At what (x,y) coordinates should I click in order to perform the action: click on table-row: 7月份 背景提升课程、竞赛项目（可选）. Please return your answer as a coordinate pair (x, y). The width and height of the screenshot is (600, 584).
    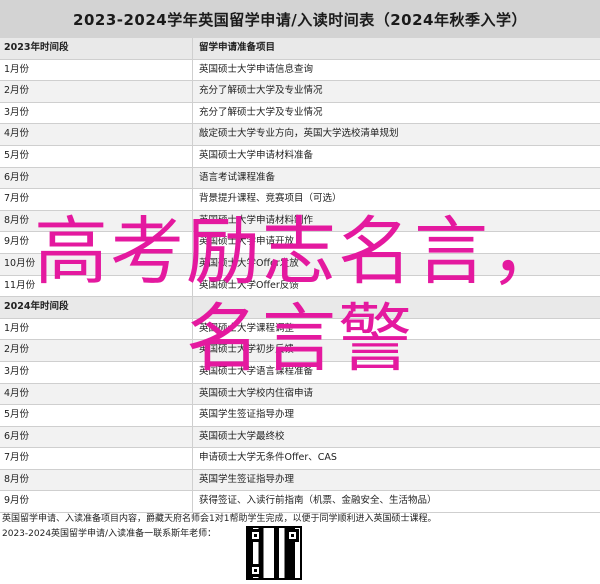
    Looking at the image, I should click on (300, 200).